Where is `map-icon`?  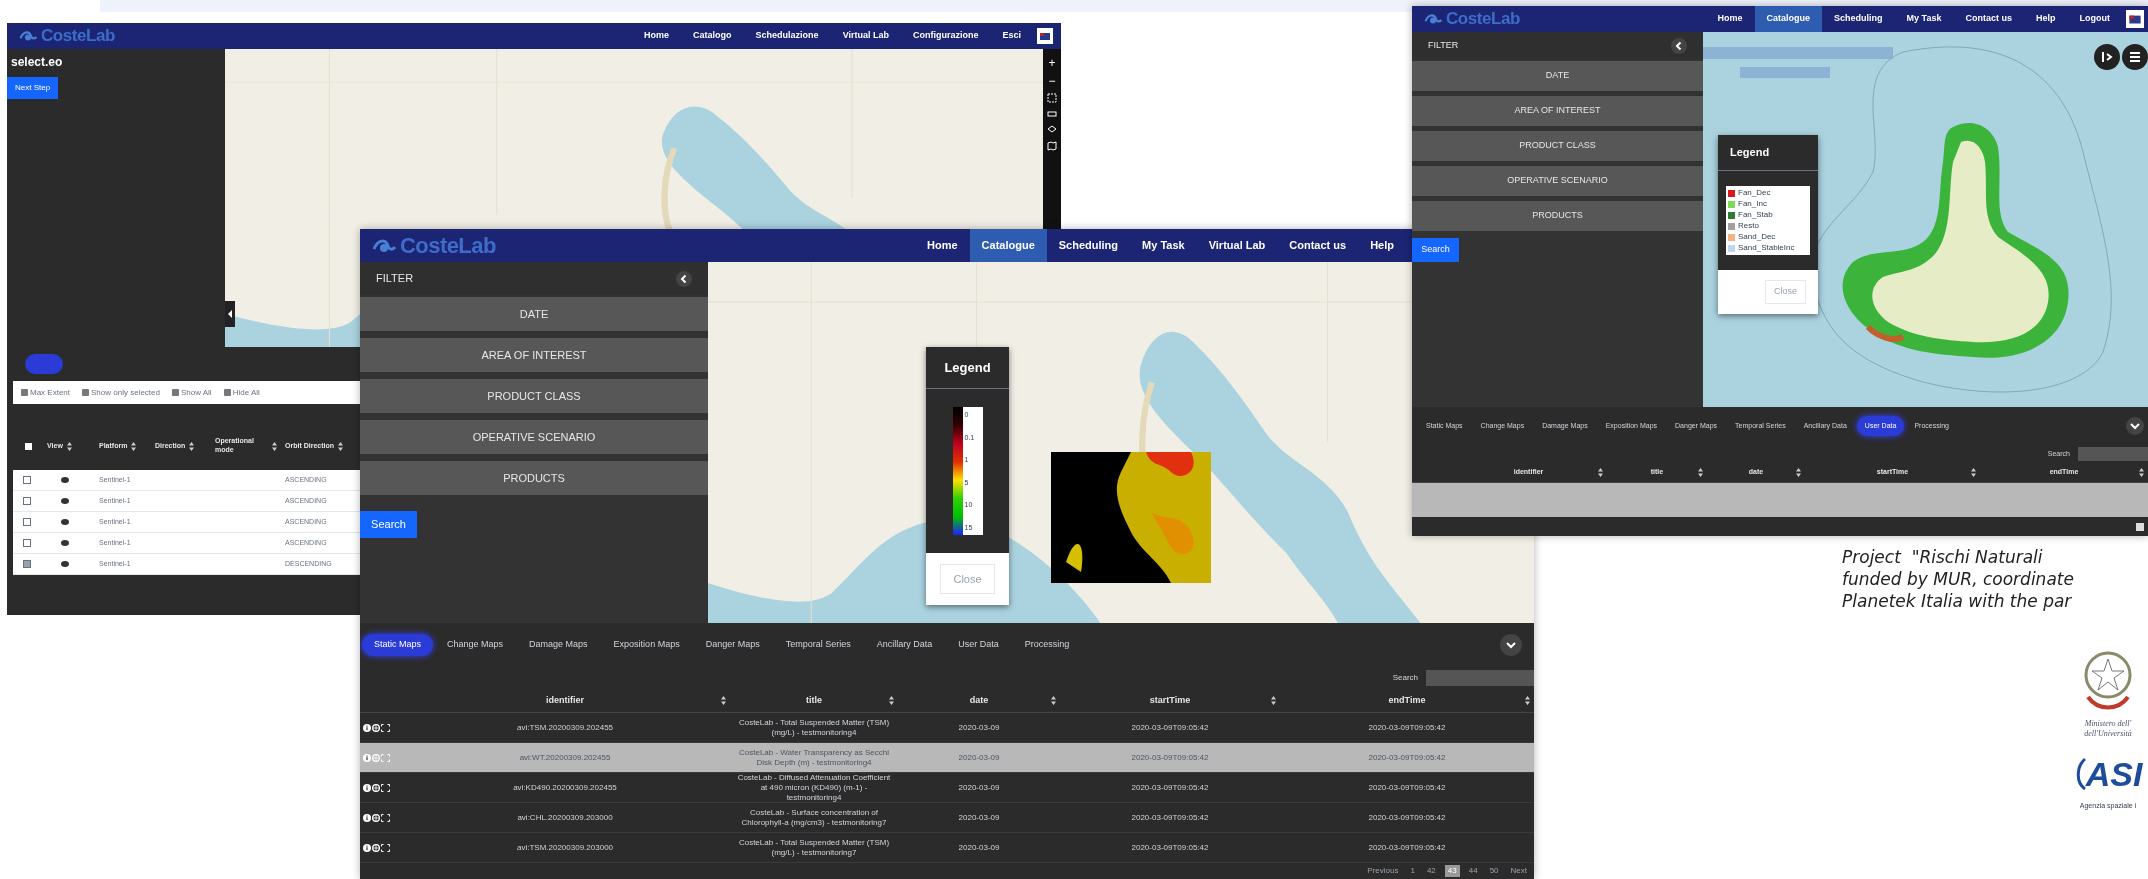
map-icon is located at coordinates (1052, 146).